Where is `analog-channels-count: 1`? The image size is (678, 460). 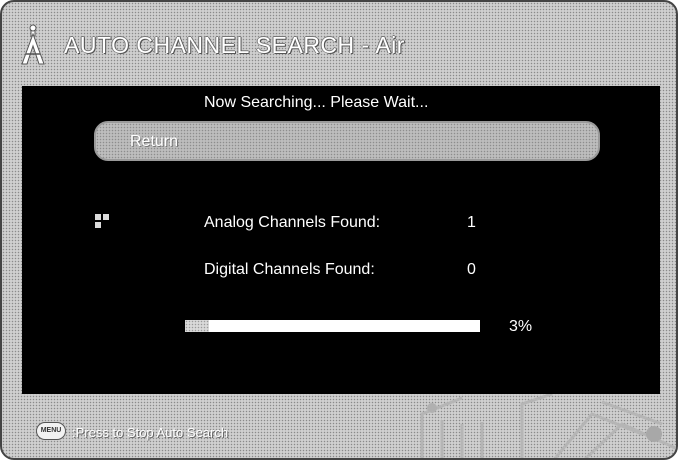
analog-channels-count: 1 is located at coordinates (471, 222).